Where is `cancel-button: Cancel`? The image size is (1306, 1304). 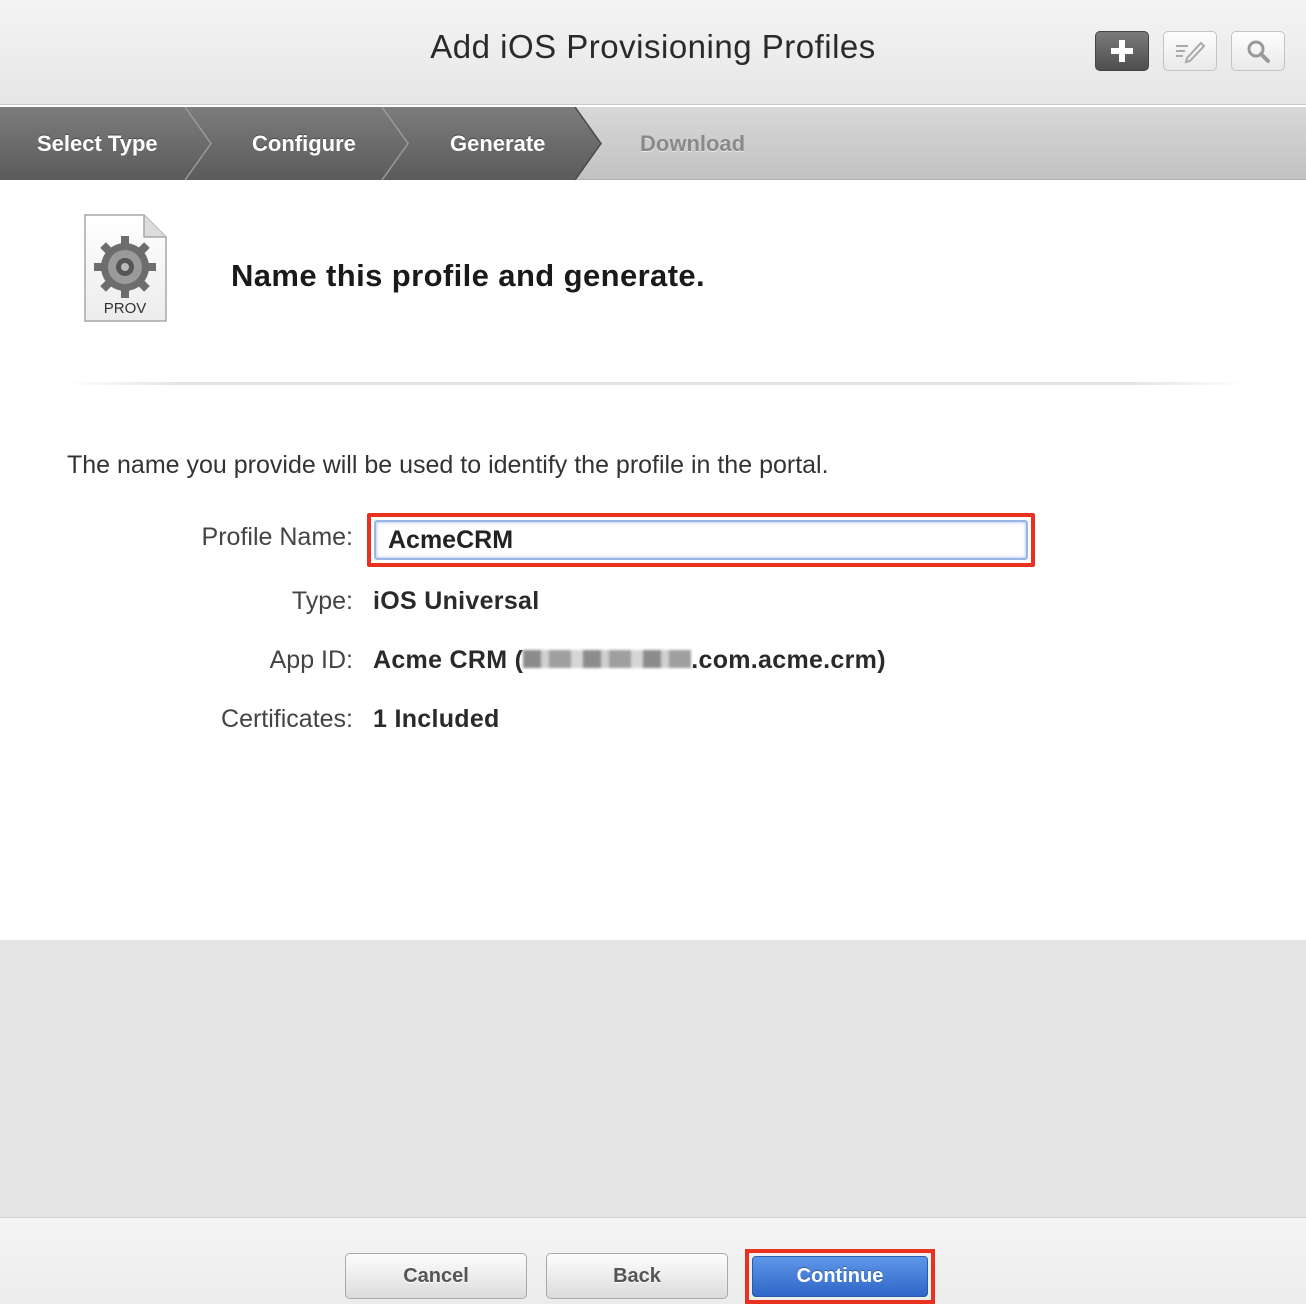
cancel-button: Cancel is located at coordinates (436, 1276).